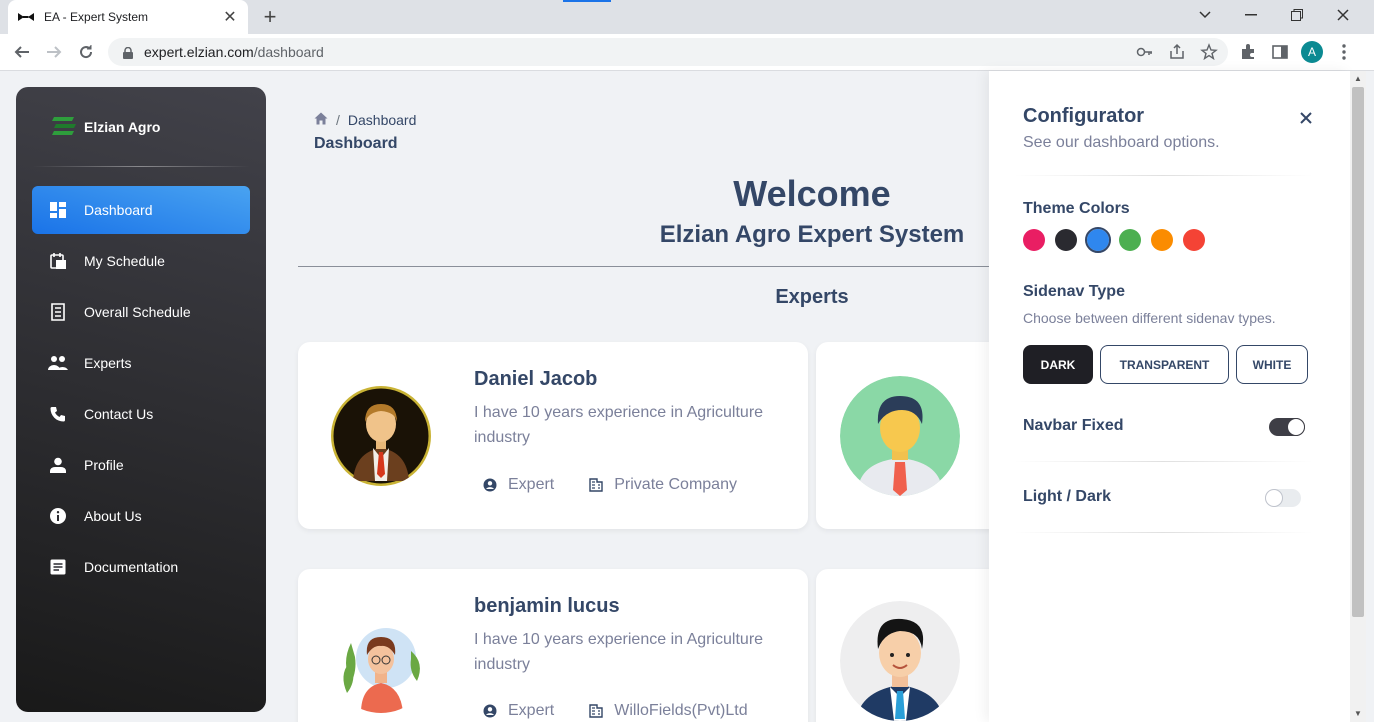 This screenshot has height=722, width=1374. What do you see at coordinates (812, 234) in the screenshot?
I see `welcome-subheading: Elzian Agro Expert System` at bounding box center [812, 234].